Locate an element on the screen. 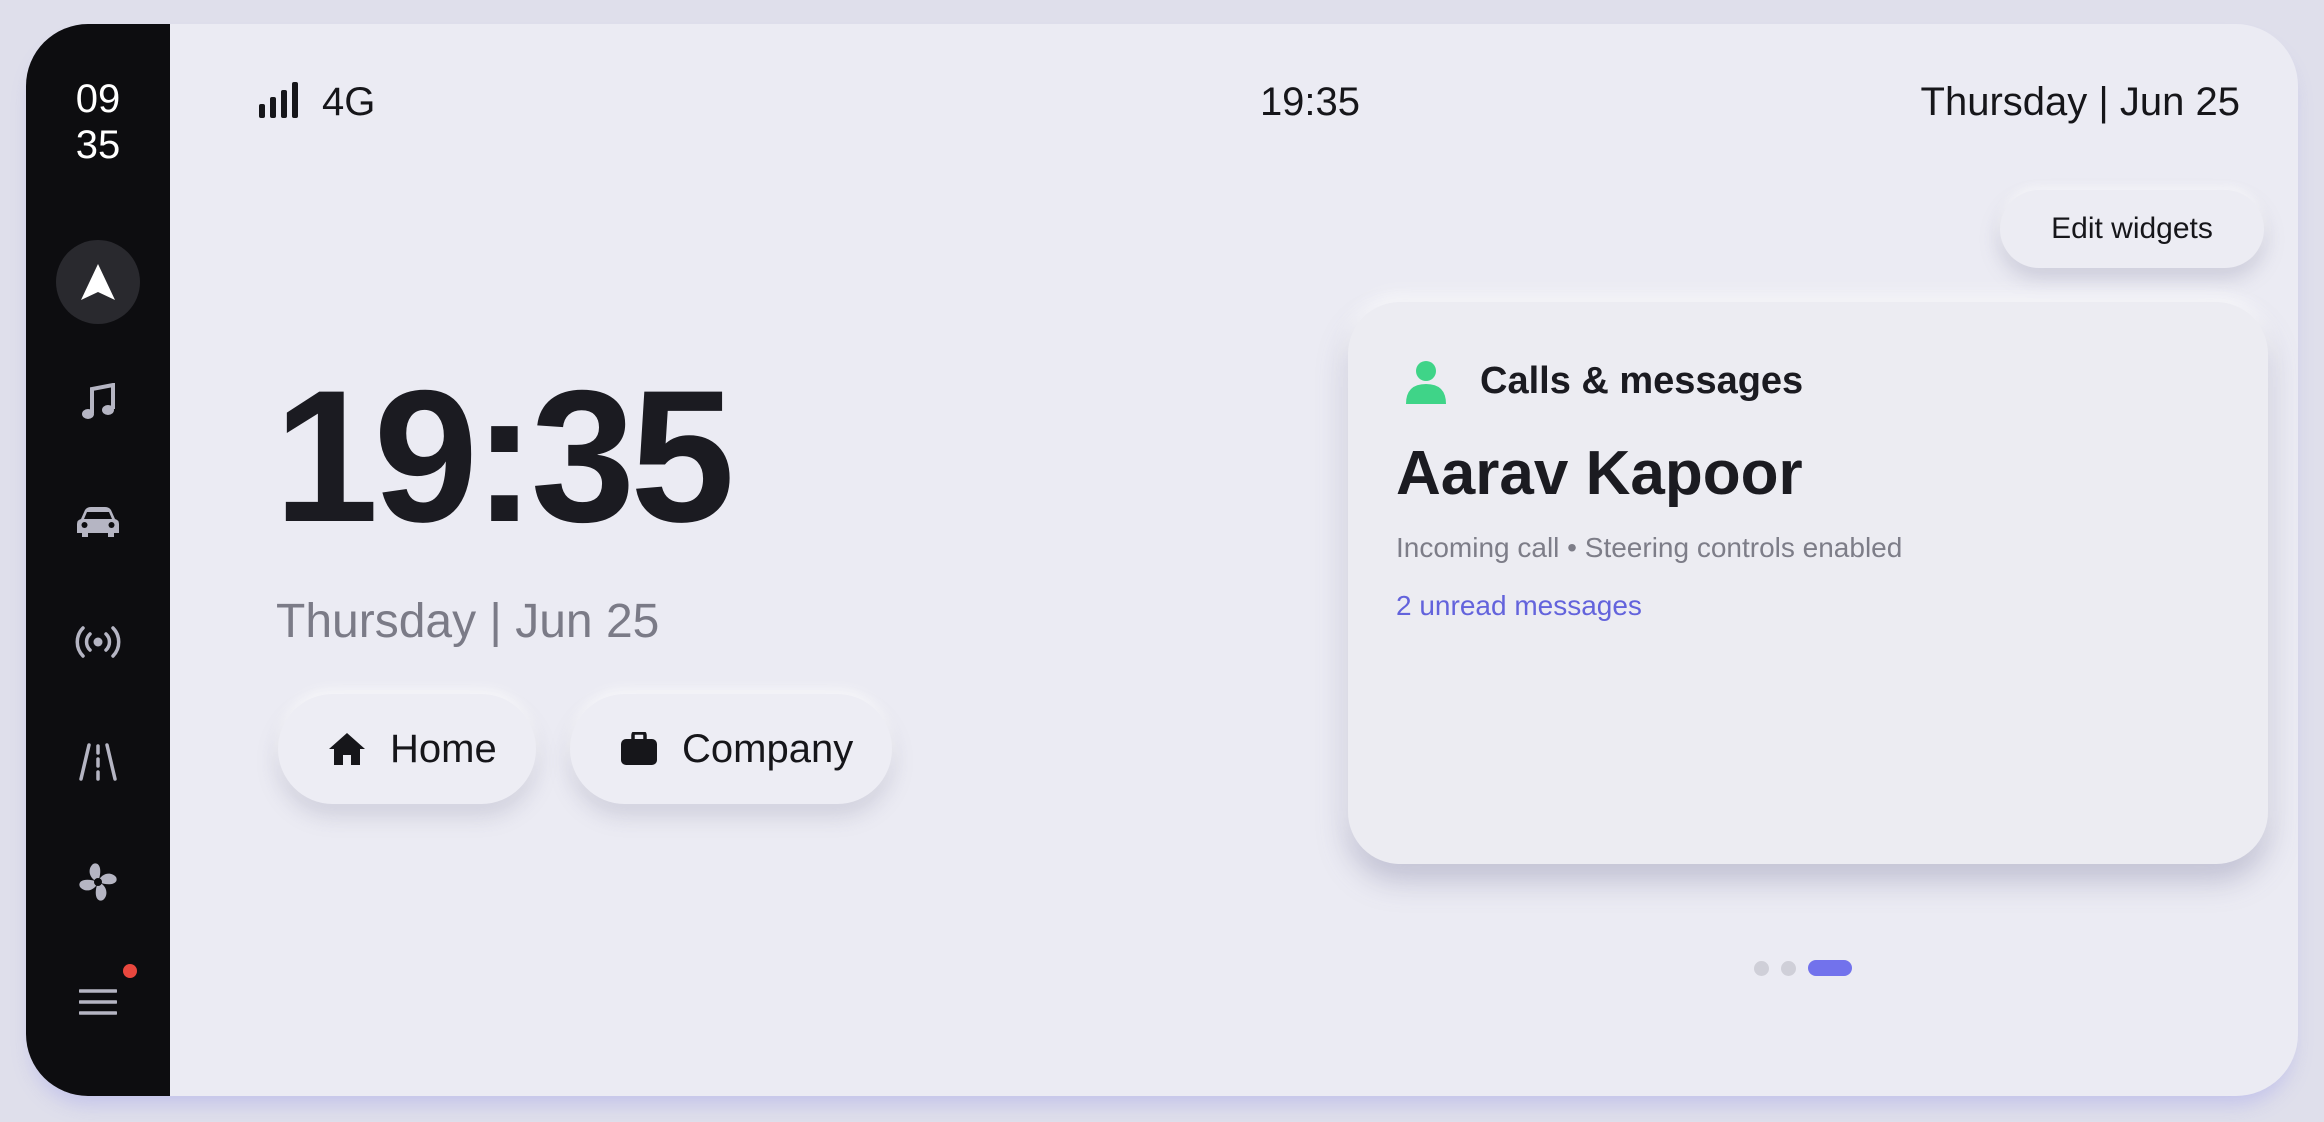  music-note-icon is located at coordinates (98, 401).